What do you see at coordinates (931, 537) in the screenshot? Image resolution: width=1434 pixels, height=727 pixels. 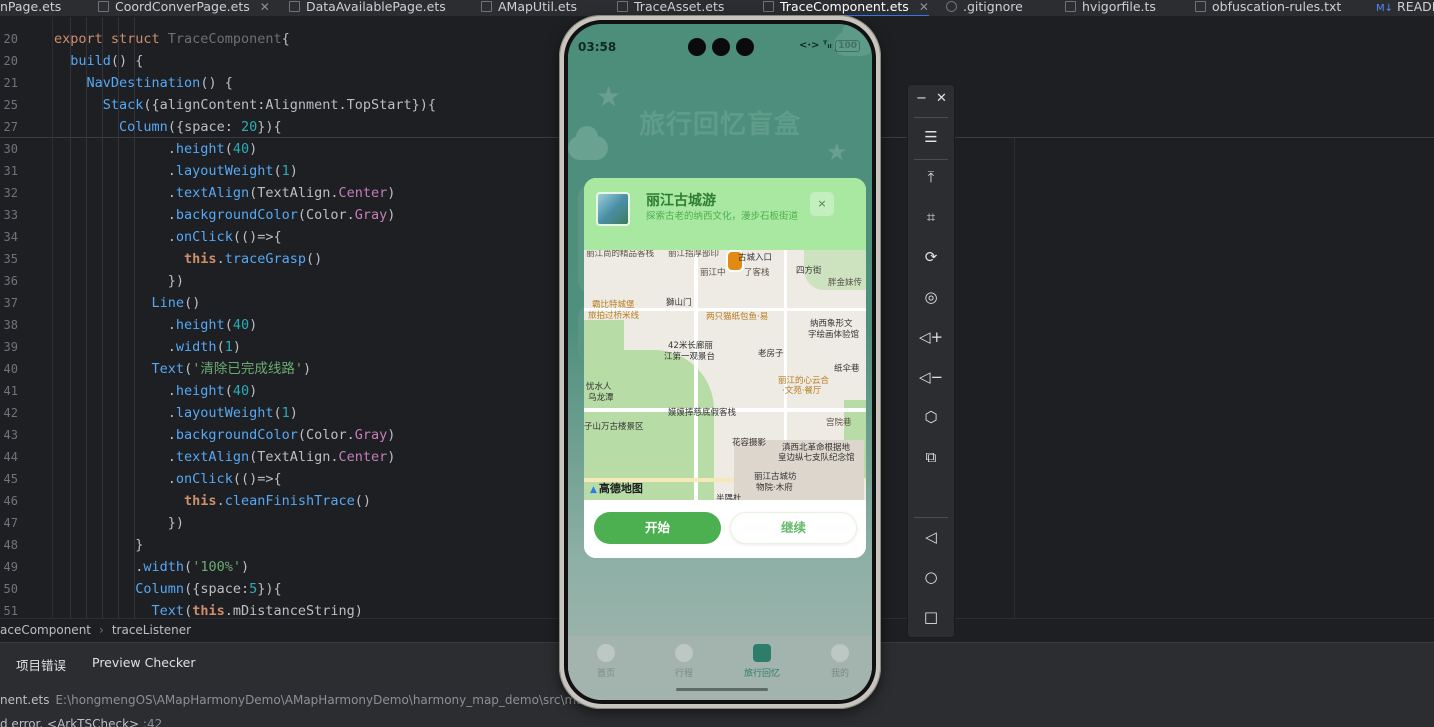 I see `back-icon: ◁` at bounding box center [931, 537].